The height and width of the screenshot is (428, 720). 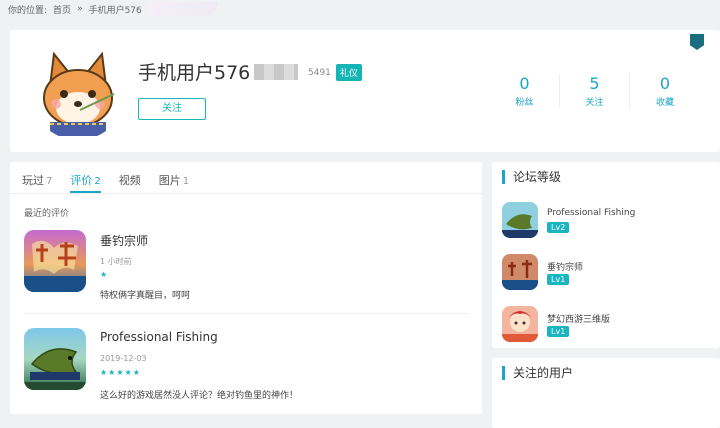 What do you see at coordinates (276, 71) in the screenshot?
I see `username-mask` at bounding box center [276, 71].